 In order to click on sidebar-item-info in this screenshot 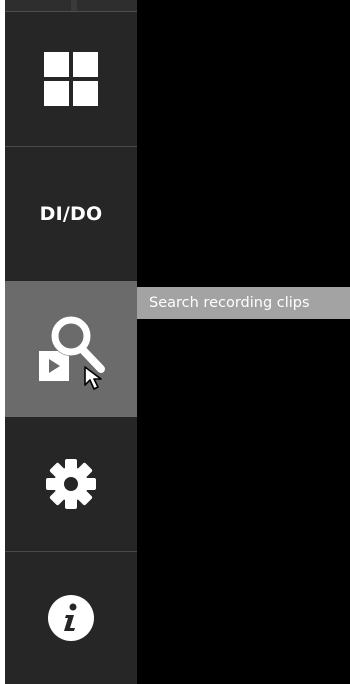, I will do `click(71, 617)`.